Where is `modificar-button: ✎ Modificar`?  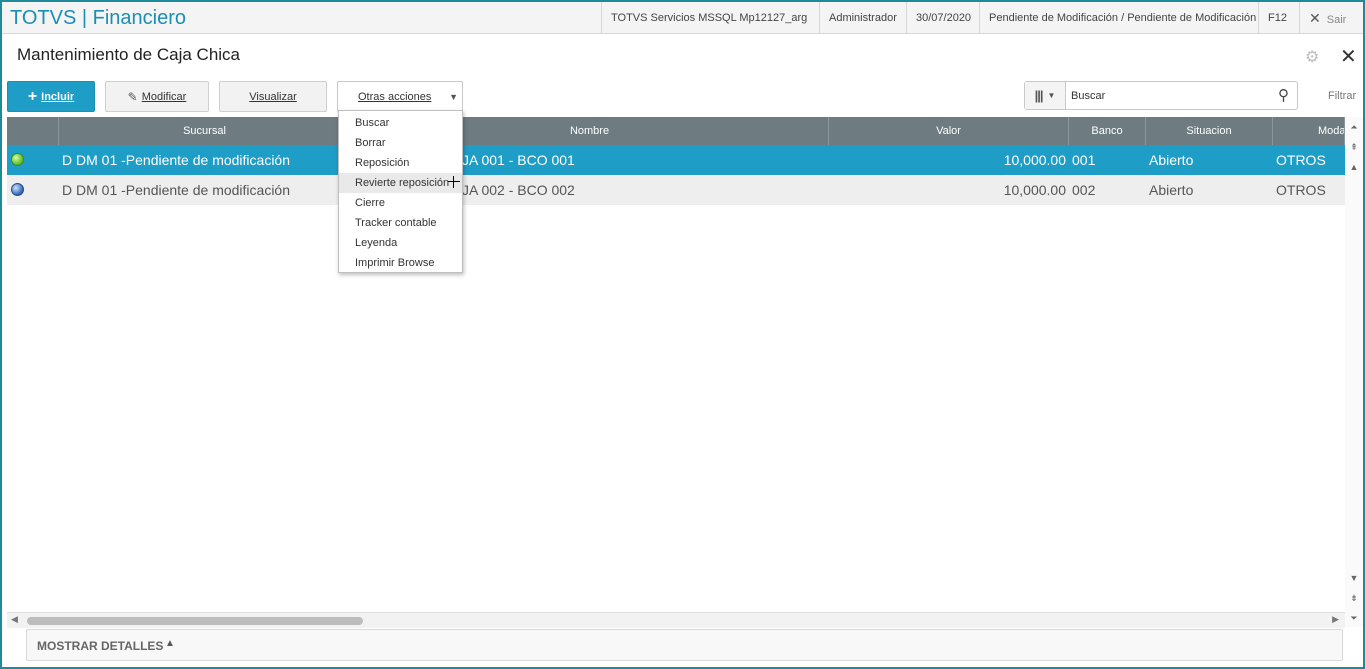 modificar-button: ✎ Modificar is located at coordinates (157, 96).